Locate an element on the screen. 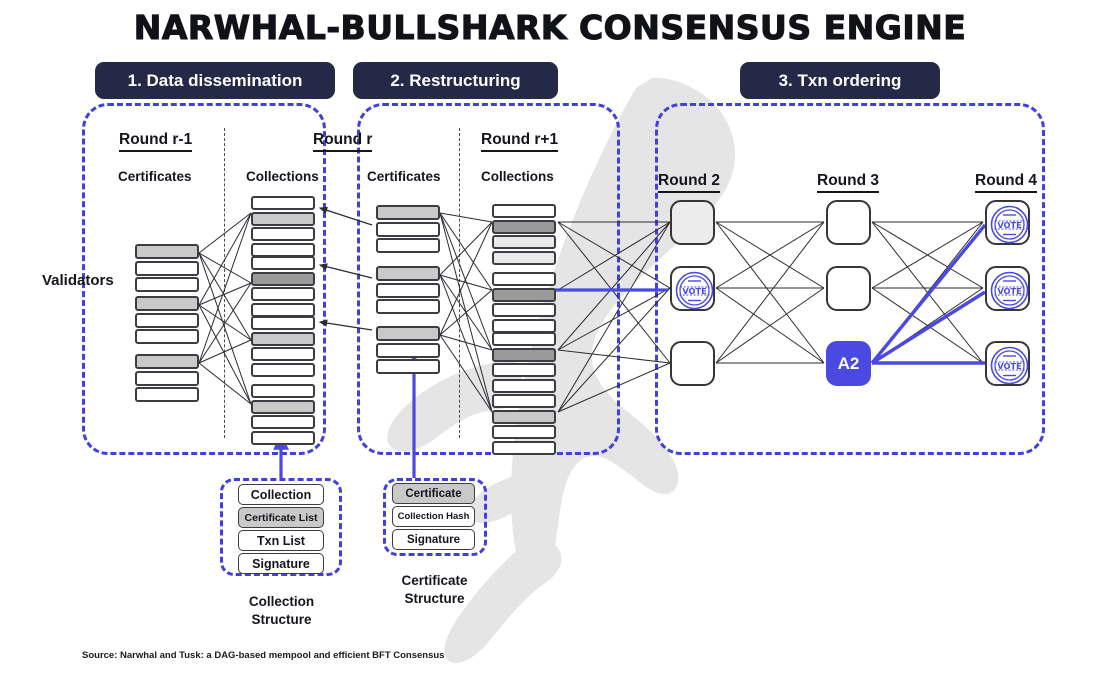  structure-row: Signature is located at coordinates (433, 539).